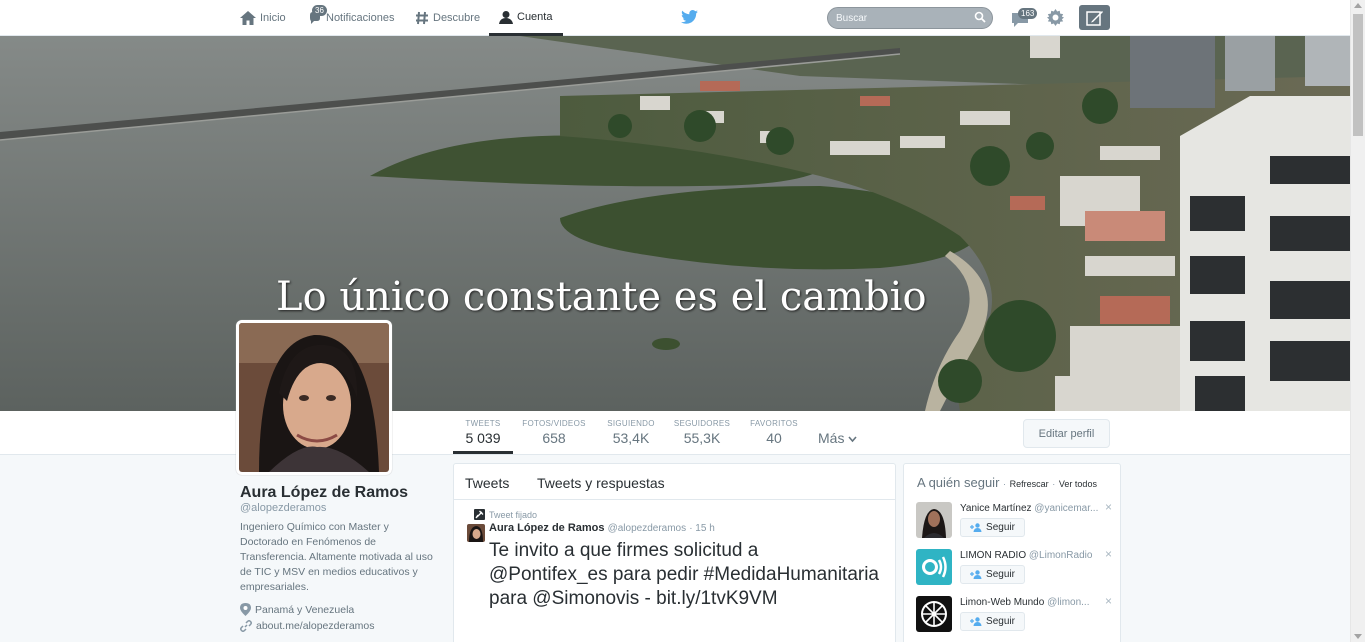 This screenshot has height=642, width=1365. What do you see at coordinates (283, 508) in the screenshot?
I see `profile-handle: @alopezderamos` at bounding box center [283, 508].